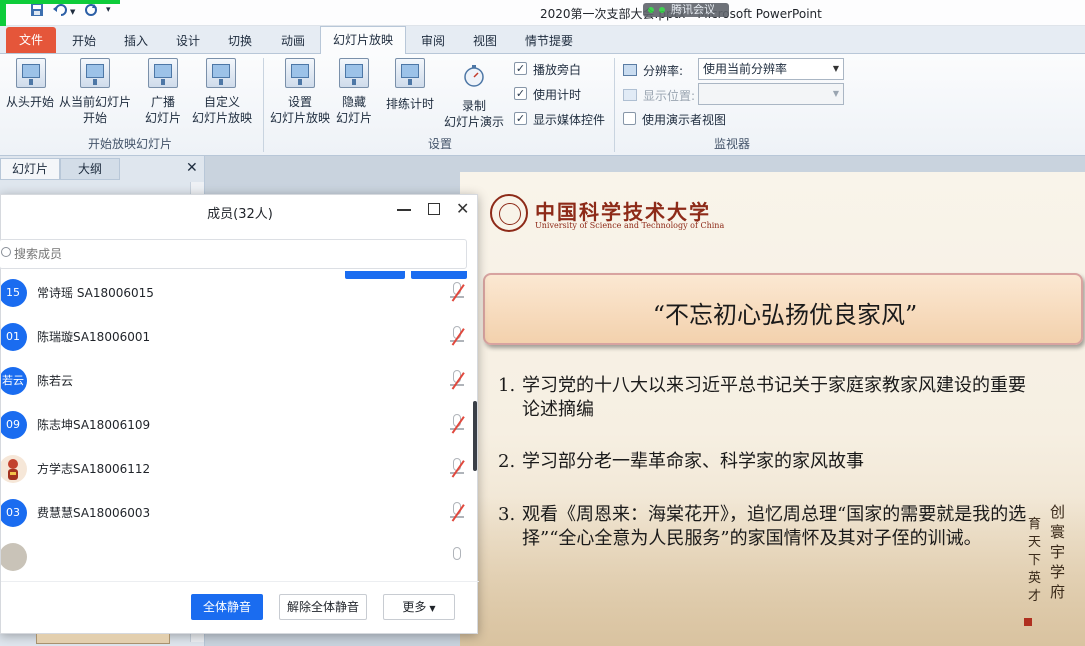  What do you see at coordinates (520, 68) in the screenshot?
I see `narration-checkbox: ✓` at bounding box center [520, 68].